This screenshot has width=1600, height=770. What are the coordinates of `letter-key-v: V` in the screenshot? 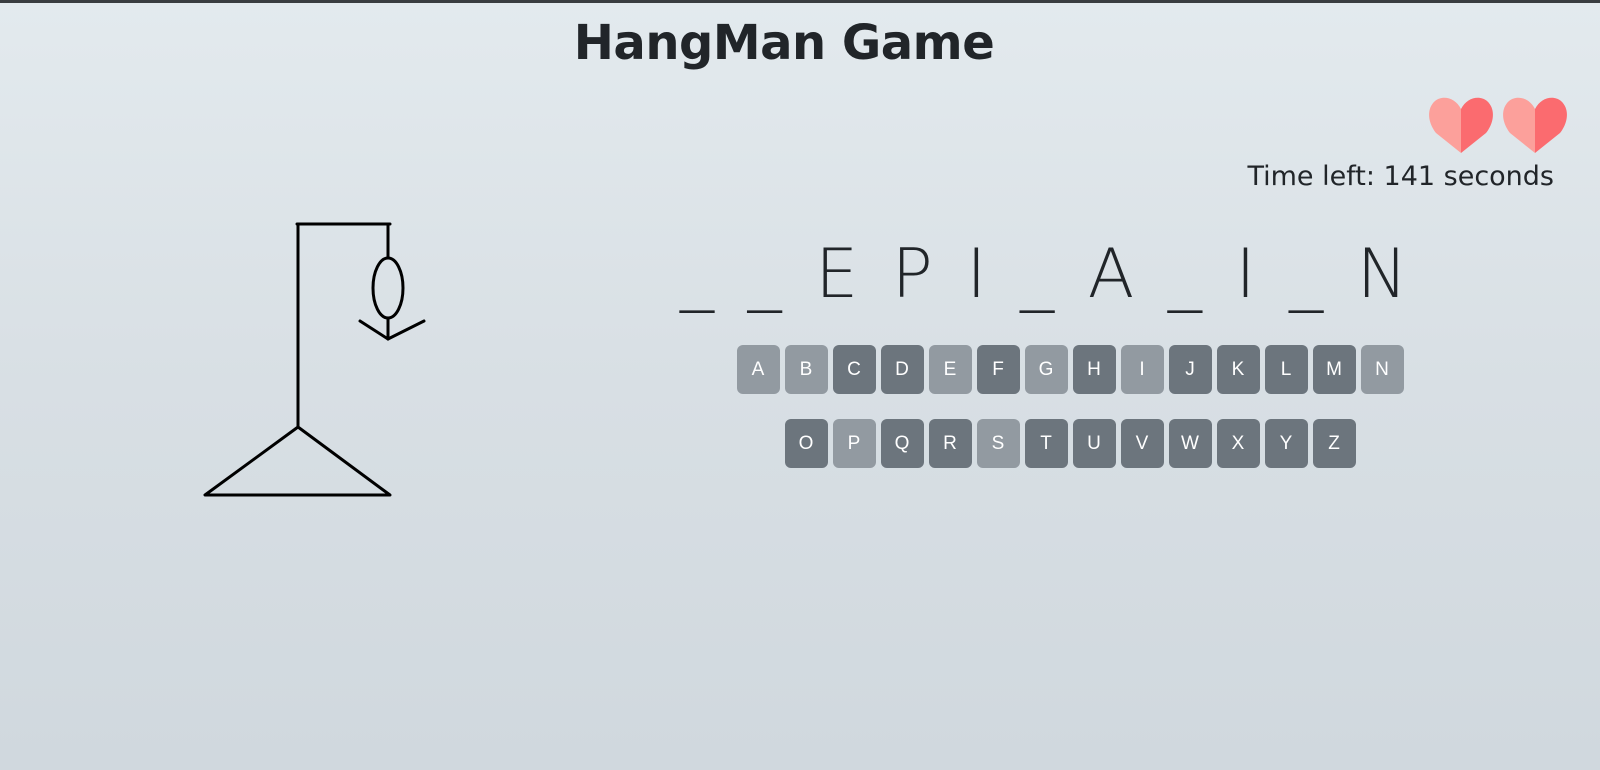 It's located at (1142, 443).